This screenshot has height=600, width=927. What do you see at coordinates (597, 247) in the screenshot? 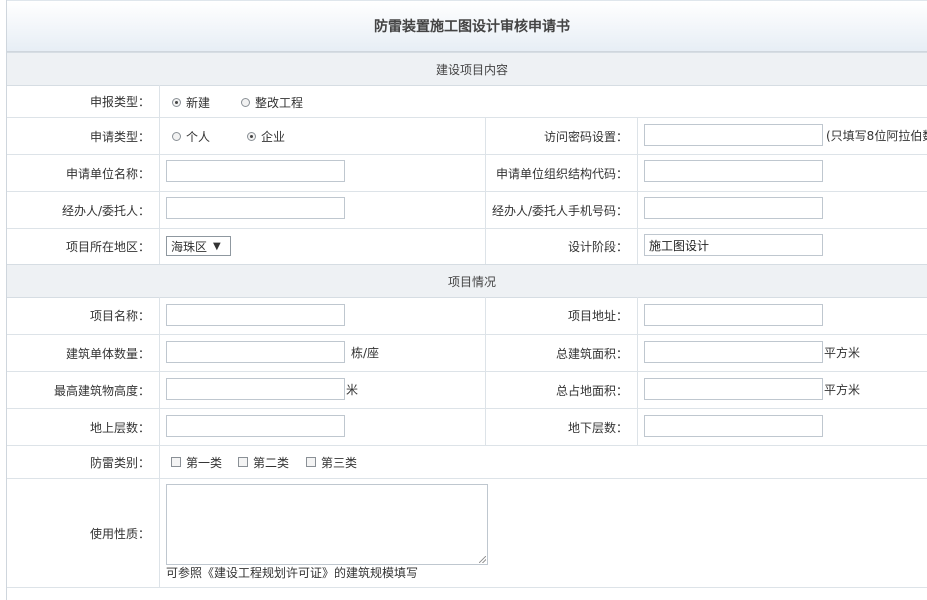
I see `design-stage-label: 设计阶段：` at bounding box center [597, 247].